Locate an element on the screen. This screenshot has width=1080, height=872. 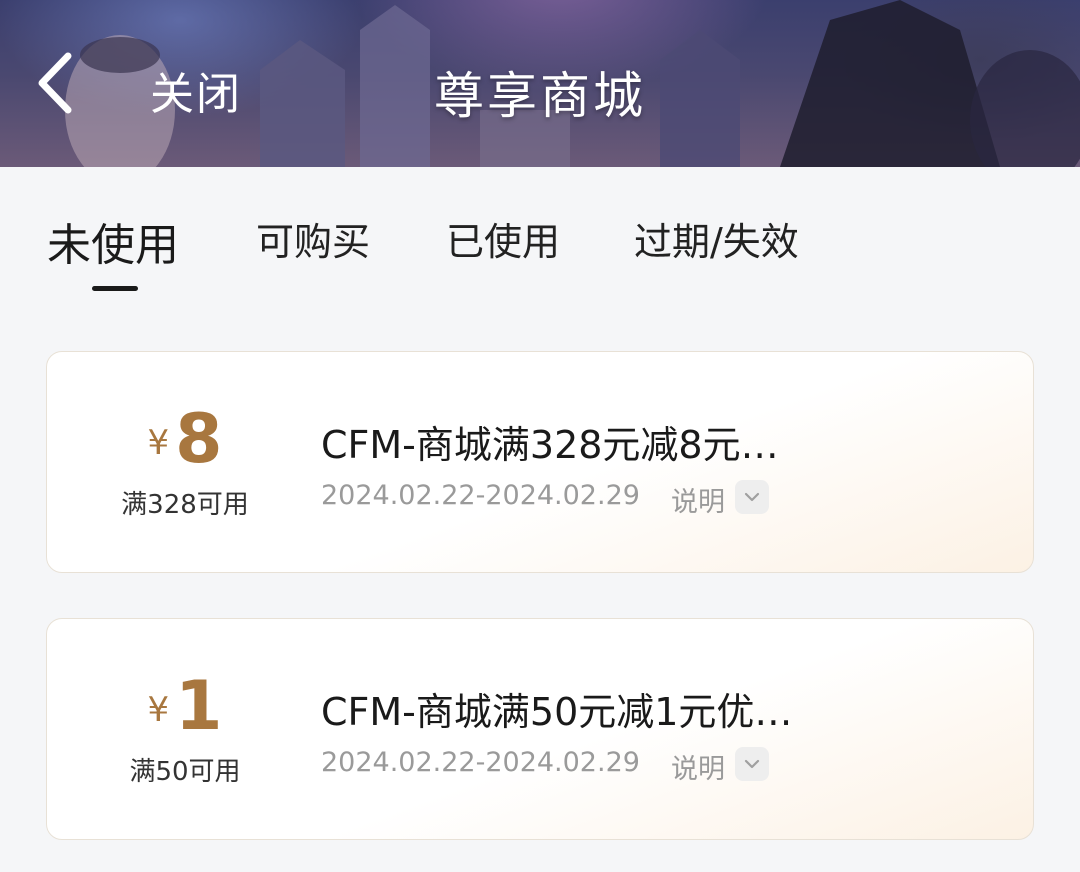
tab-unused: 未使用 is located at coordinates (113, 241).